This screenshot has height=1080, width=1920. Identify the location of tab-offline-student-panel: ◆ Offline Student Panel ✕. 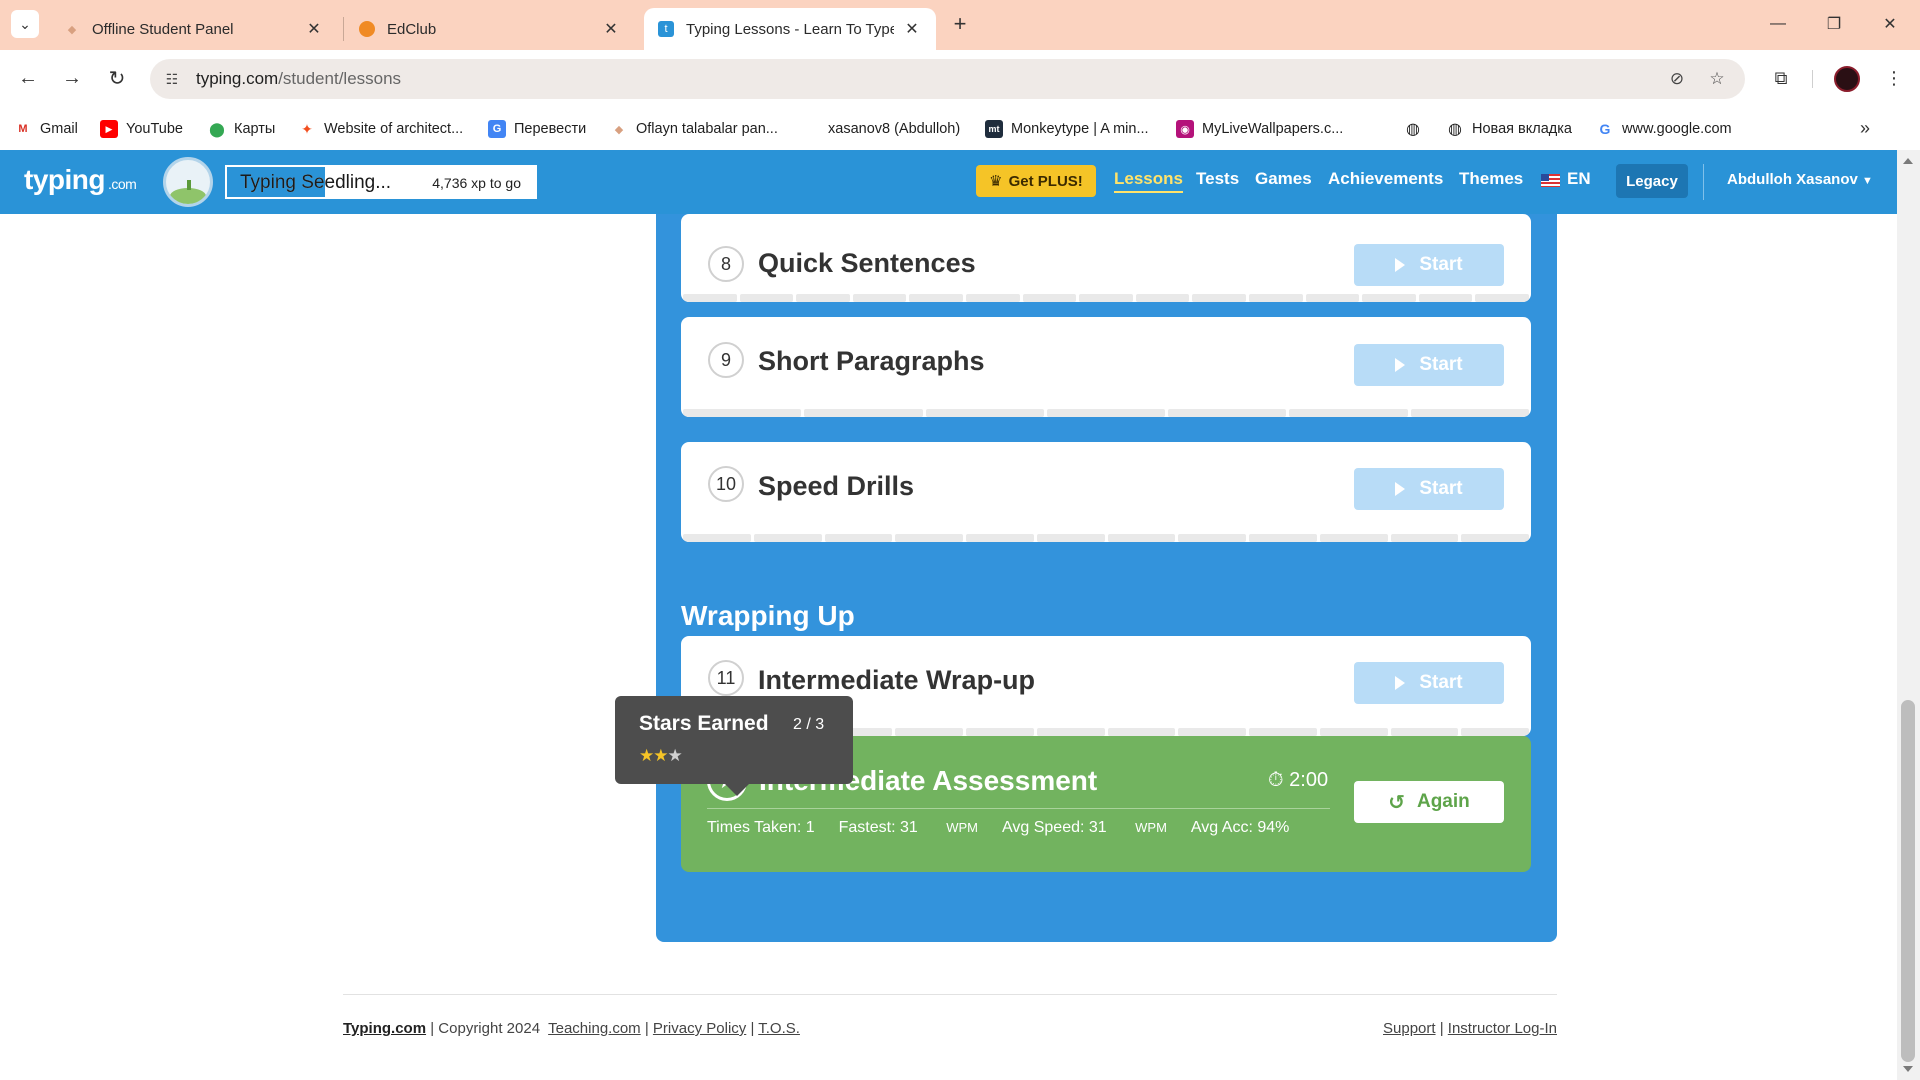
(194, 29).